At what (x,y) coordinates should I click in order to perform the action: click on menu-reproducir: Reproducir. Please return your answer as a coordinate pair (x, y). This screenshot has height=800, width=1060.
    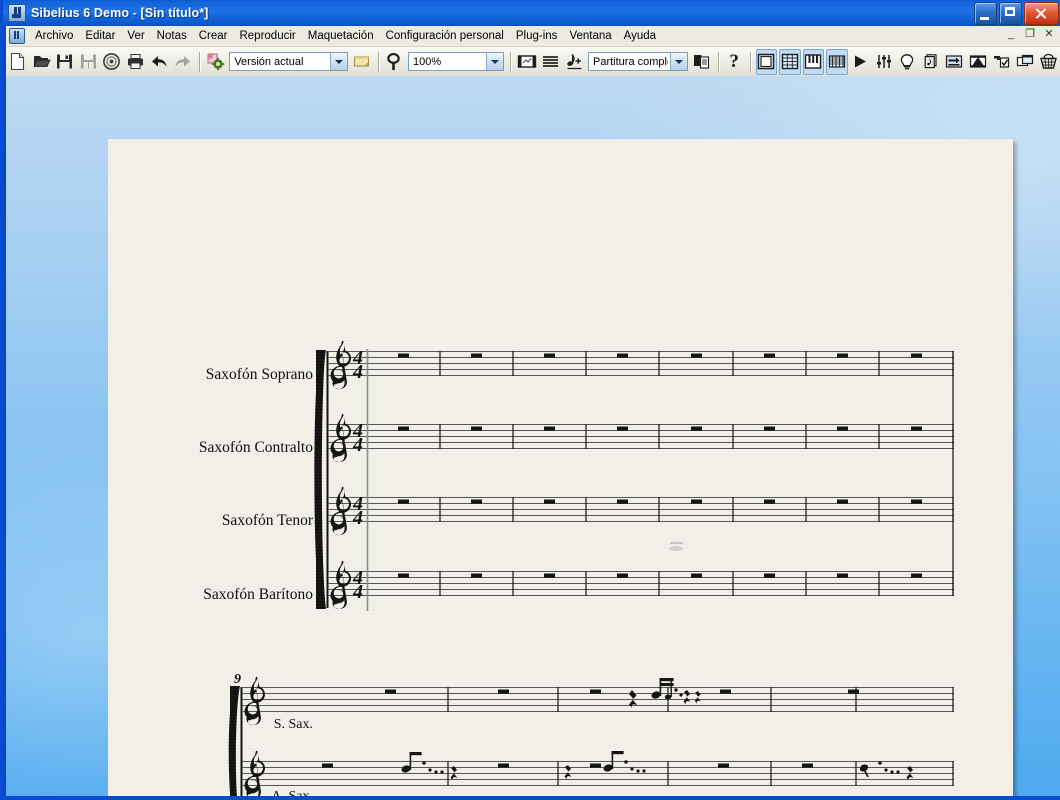
    Looking at the image, I should click on (267, 36).